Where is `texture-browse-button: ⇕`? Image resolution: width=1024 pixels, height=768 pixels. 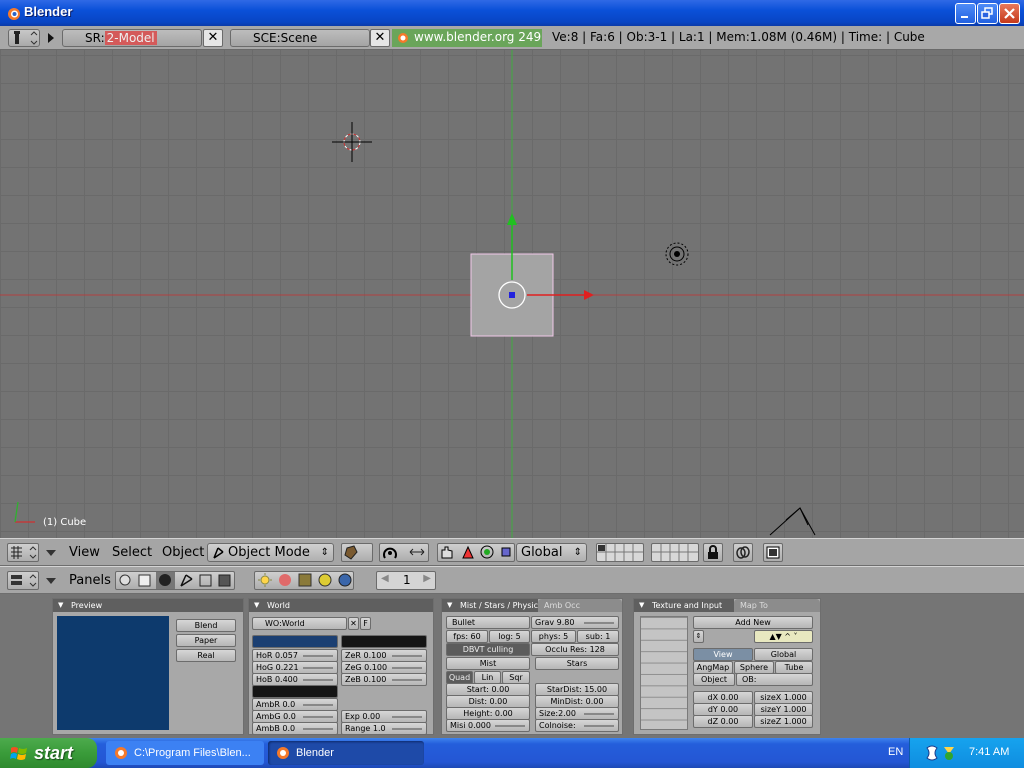 texture-browse-button: ⇕ is located at coordinates (698, 636).